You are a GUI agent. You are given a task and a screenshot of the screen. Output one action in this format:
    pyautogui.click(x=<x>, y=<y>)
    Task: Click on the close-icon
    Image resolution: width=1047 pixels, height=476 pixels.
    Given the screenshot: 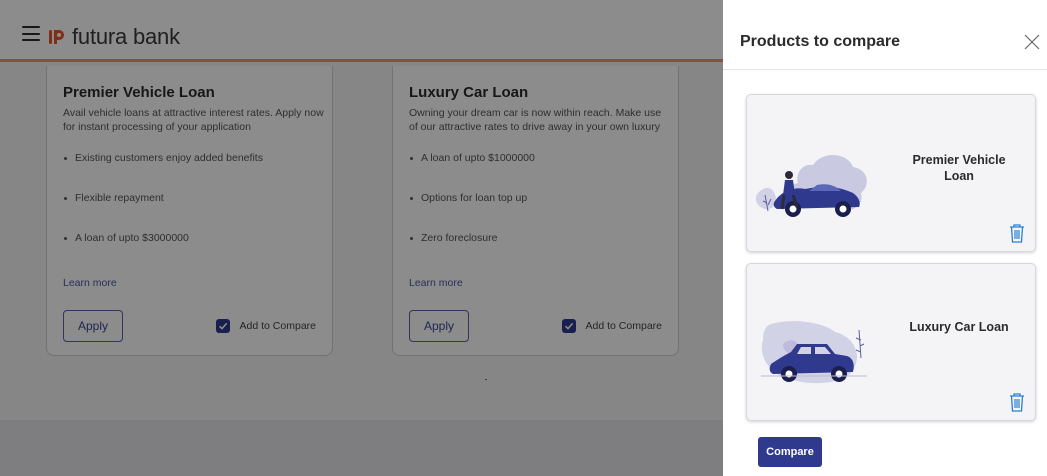 What is the action you would take?
    pyautogui.click(x=1032, y=42)
    